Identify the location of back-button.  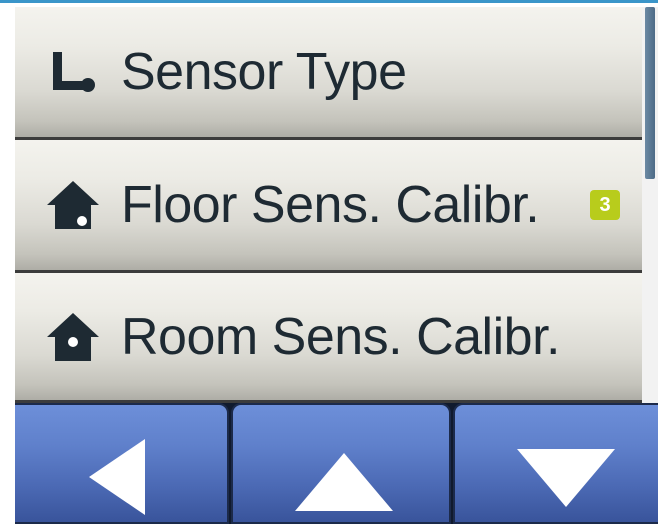
(122, 463).